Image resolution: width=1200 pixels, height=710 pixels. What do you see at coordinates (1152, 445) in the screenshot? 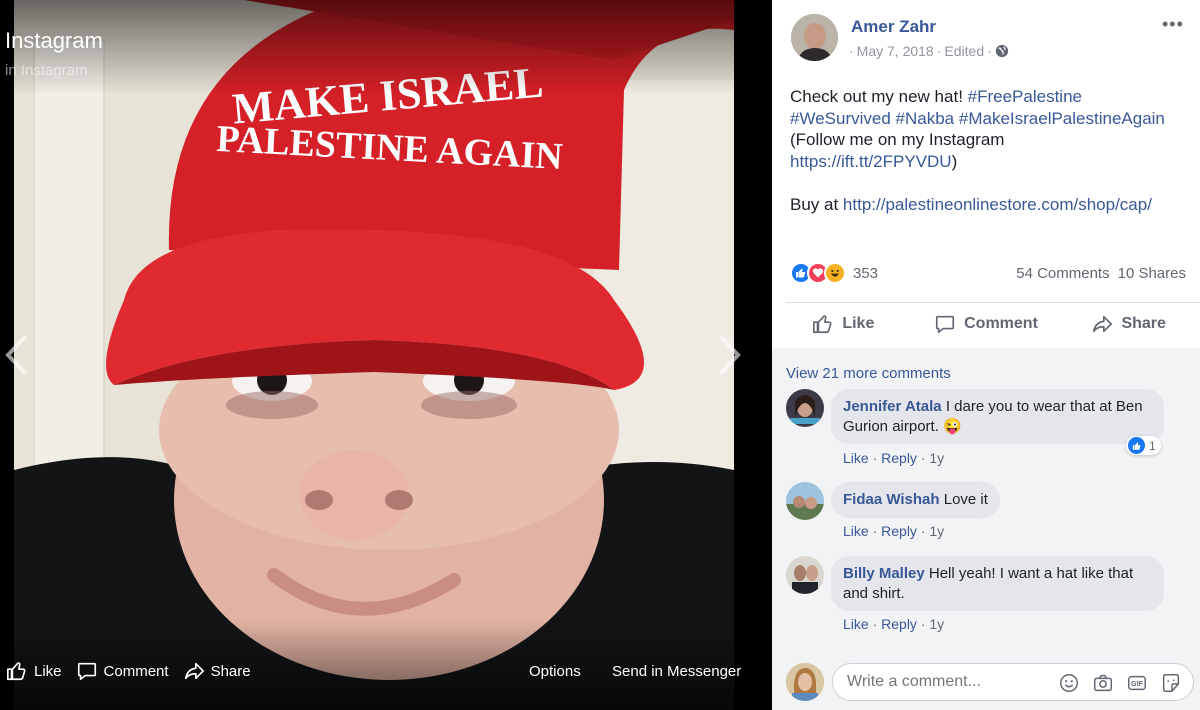
I see `comment-reaction-number: 1` at bounding box center [1152, 445].